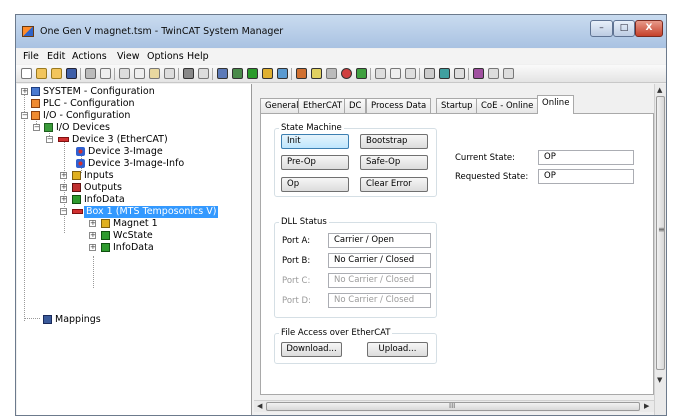 This screenshot has height=419, width=680. What do you see at coordinates (410, 73) in the screenshot?
I see `target-browser-icon` at bounding box center [410, 73].